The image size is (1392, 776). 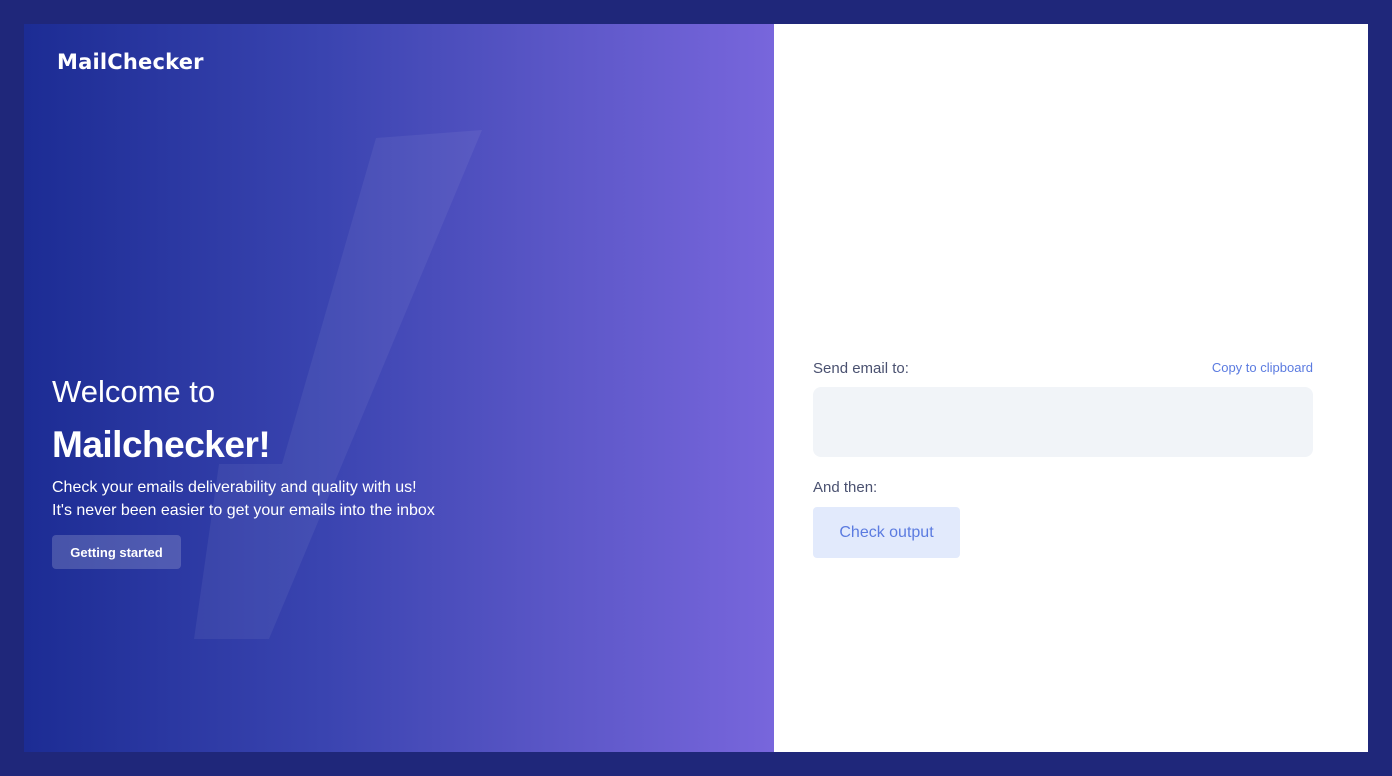 What do you see at coordinates (861, 368) in the screenshot?
I see `send-email-label: Send email to:` at bounding box center [861, 368].